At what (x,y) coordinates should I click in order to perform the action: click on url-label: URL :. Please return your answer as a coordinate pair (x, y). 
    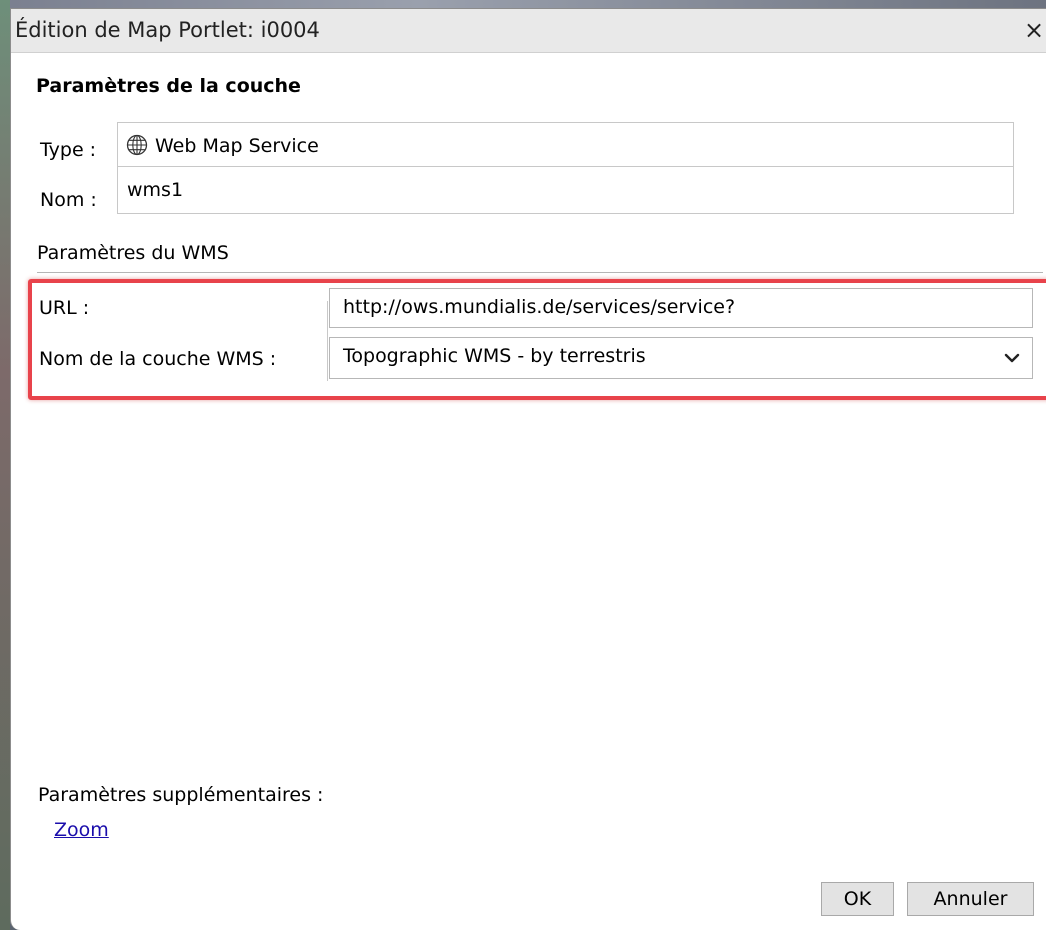
    Looking at the image, I should click on (64, 308).